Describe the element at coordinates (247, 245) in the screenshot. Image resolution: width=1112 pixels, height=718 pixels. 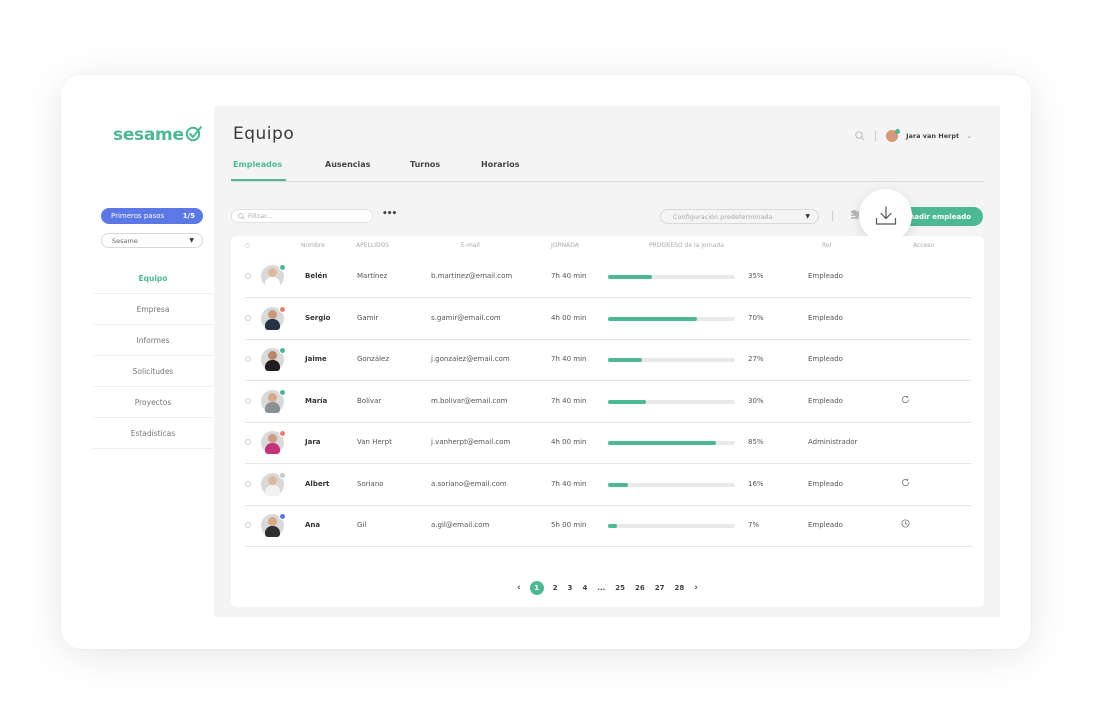
I see `select-all-radio: ○` at that location.